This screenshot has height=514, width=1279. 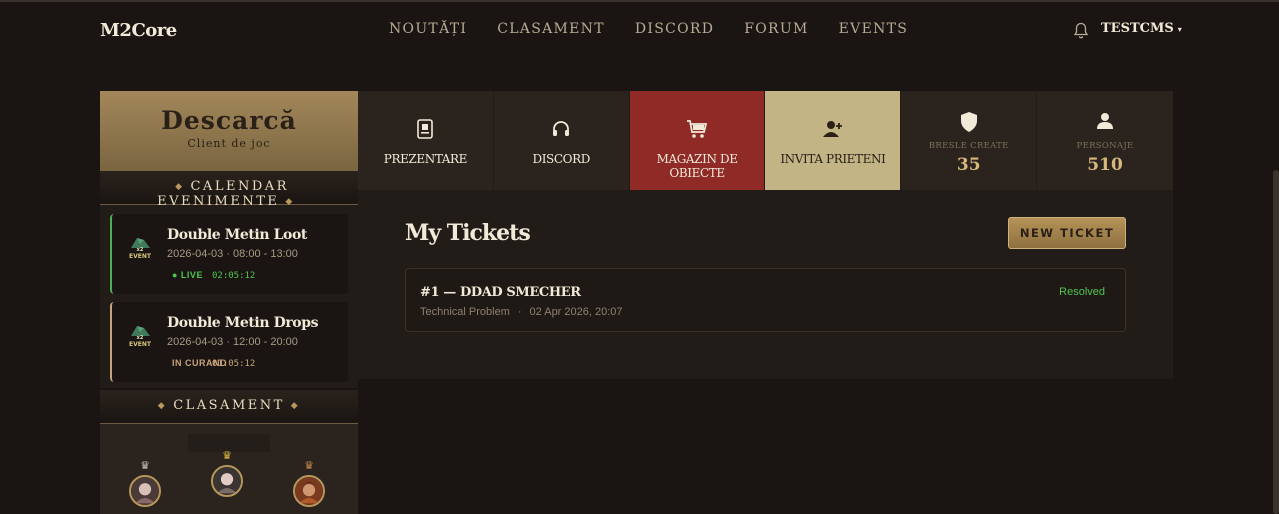 What do you see at coordinates (234, 364) in the screenshot?
I see `event-countdown: 01:05:12` at bounding box center [234, 364].